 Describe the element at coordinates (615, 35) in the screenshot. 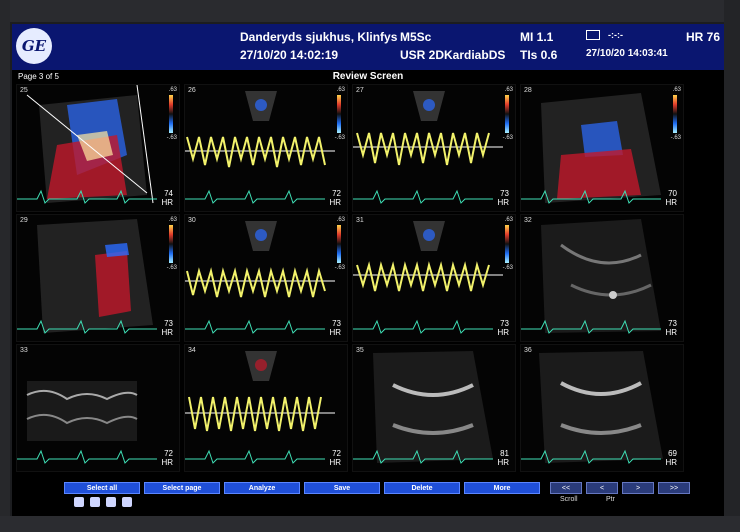

I see `status-placeholder: -:-:-` at that location.